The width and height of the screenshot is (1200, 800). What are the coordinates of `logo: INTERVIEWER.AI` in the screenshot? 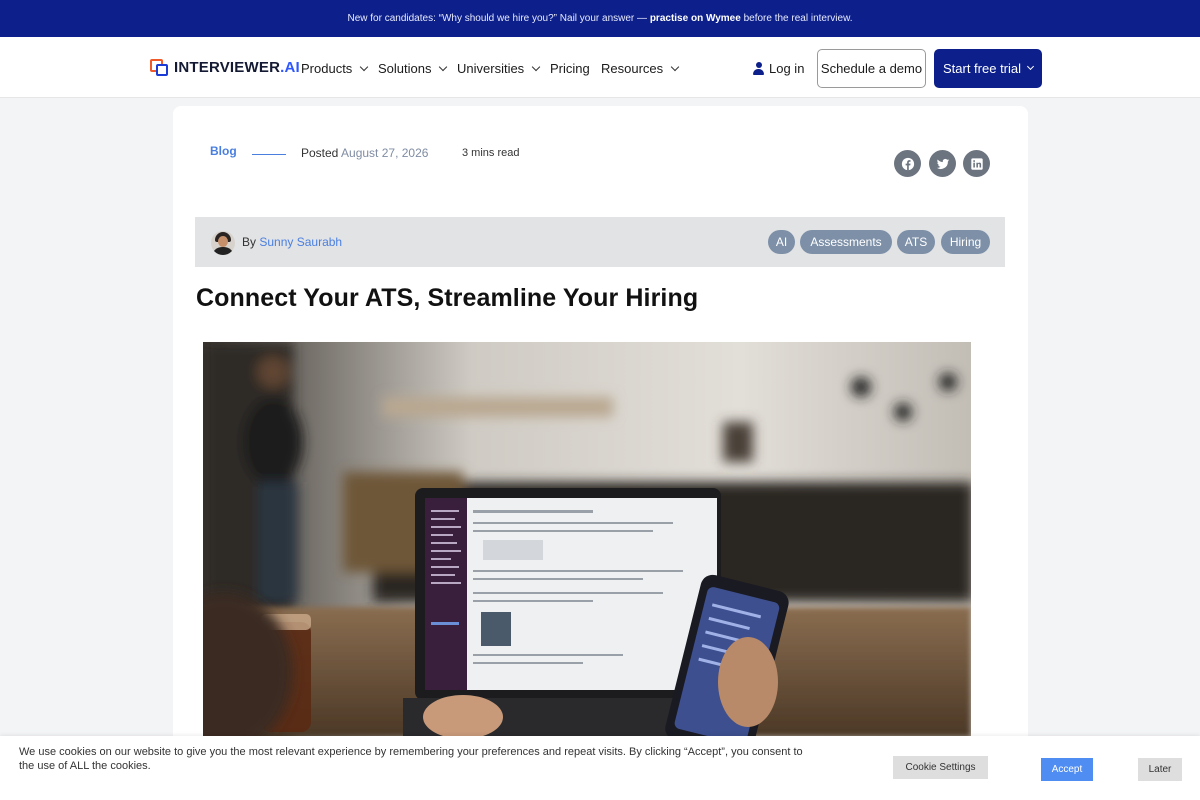 It's located at (225, 67).